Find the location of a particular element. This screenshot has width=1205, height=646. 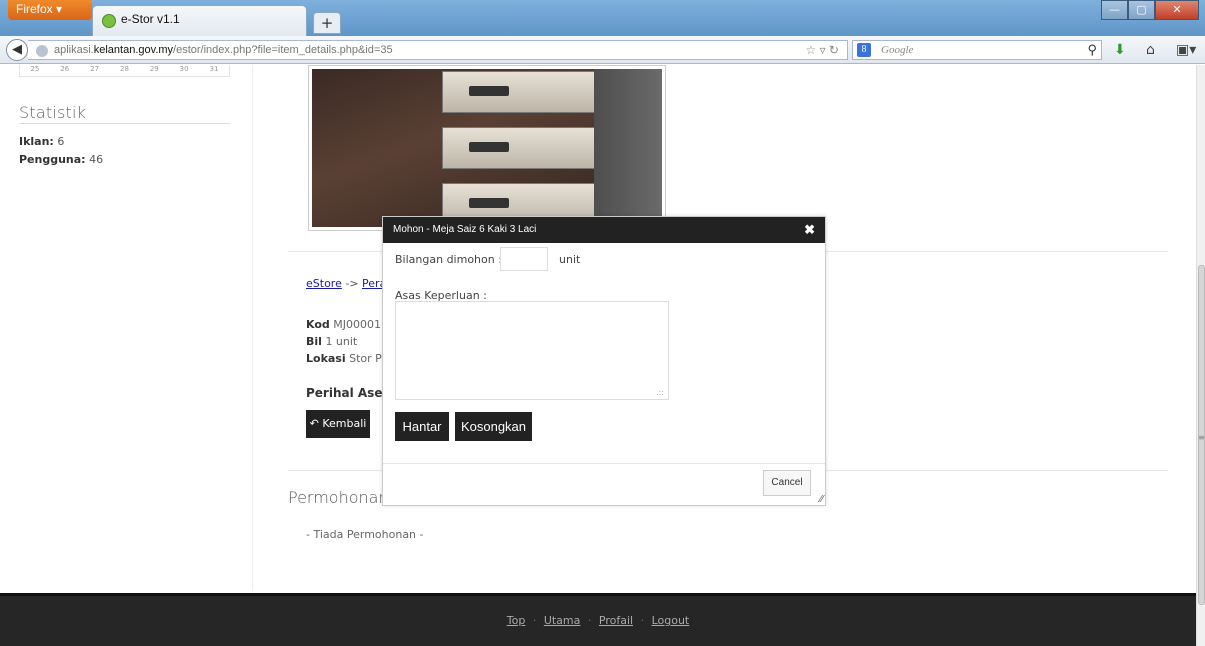

search-input: 8 Google ⚲ is located at coordinates (977, 50).